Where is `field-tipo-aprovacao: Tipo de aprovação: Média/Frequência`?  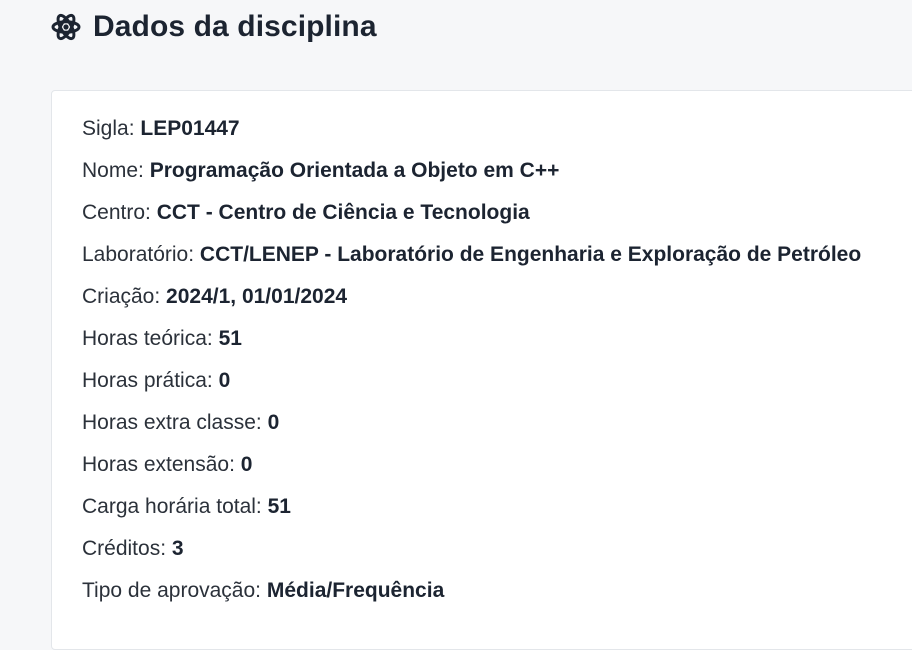 field-tipo-aprovacao: Tipo de aprovação: Média/Frequência is located at coordinates (471, 591).